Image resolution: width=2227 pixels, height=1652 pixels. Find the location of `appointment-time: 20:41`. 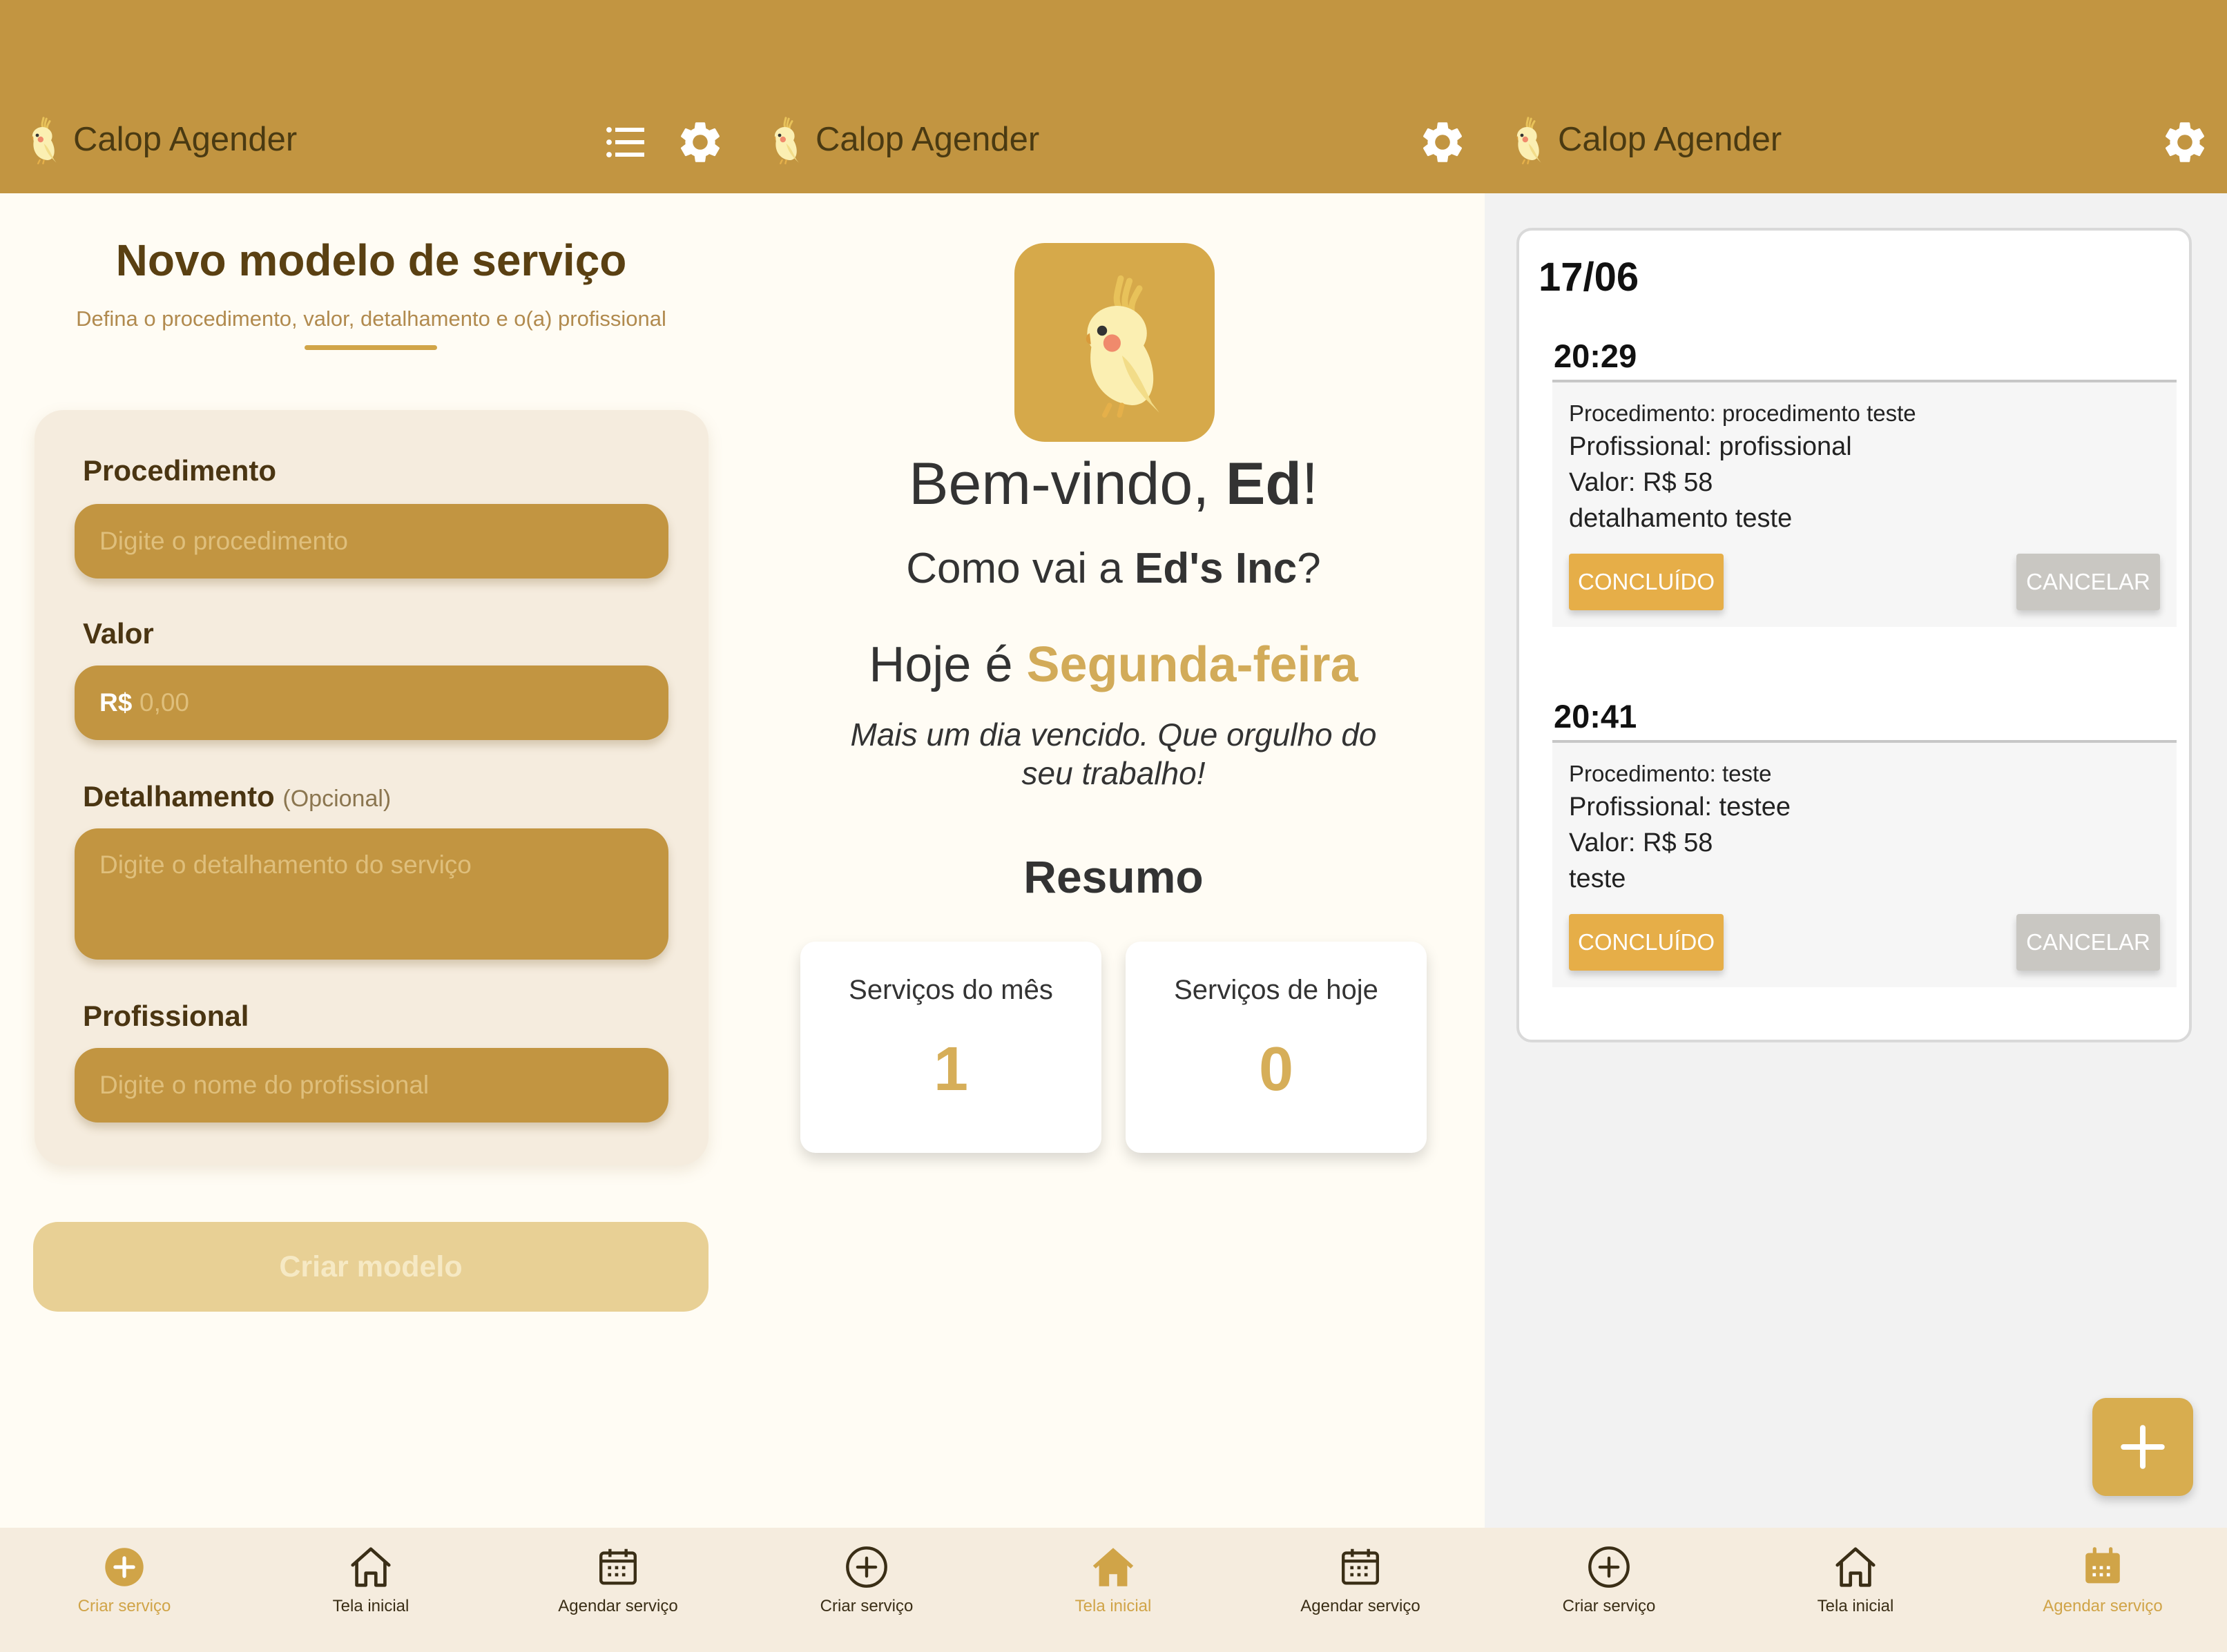

appointment-time: 20:41 is located at coordinates (1595, 716).